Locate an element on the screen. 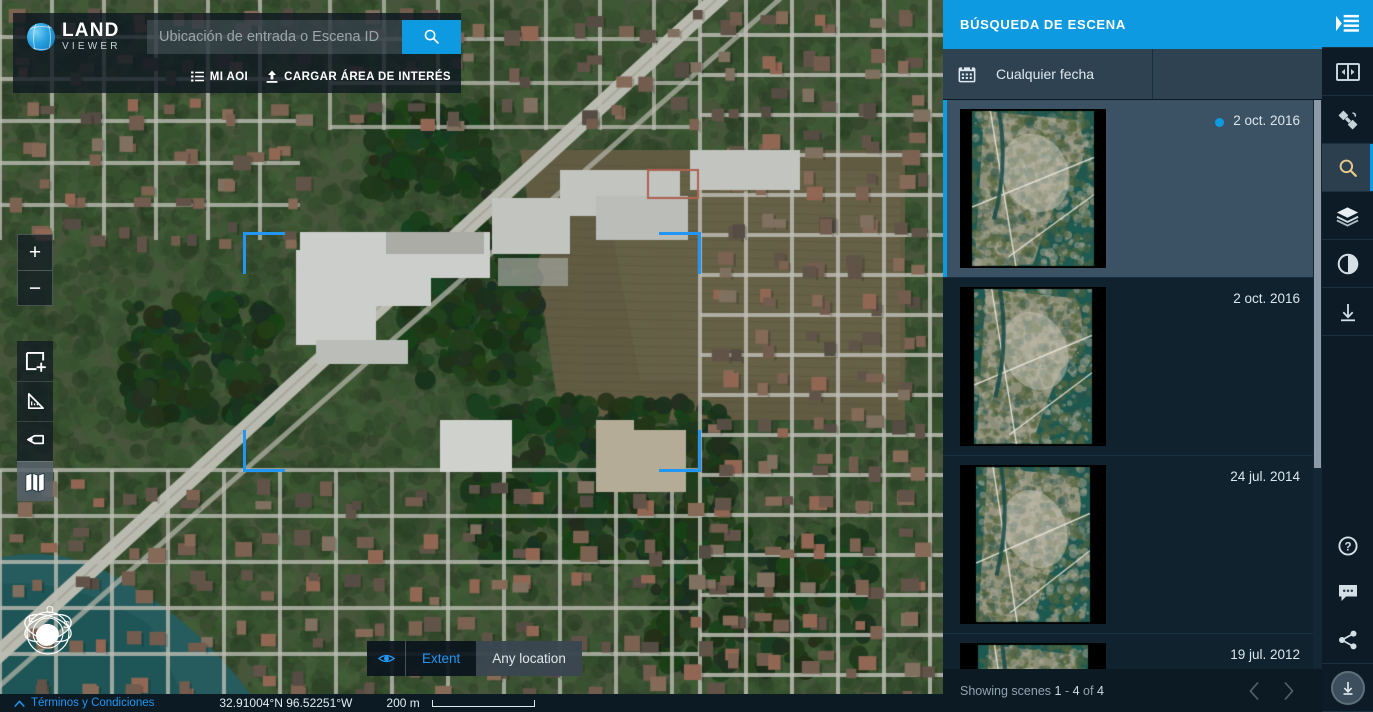 Image resolution: width=1373 pixels, height=712 pixels. basemap-book-icon is located at coordinates (35, 482).